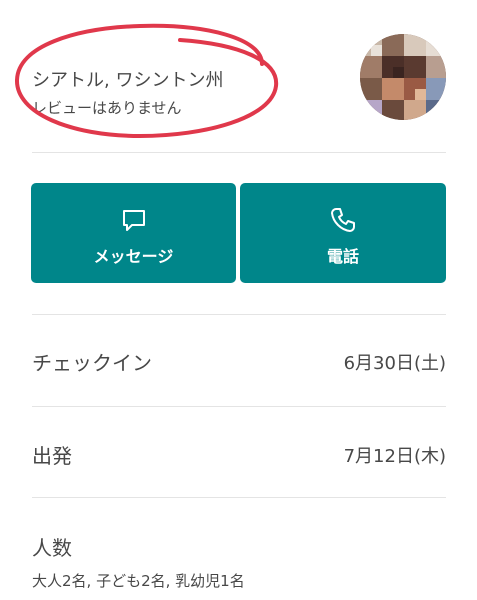 This screenshot has width=477, height=600. Describe the element at coordinates (394, 456) in the screenshot. I see `checkout-value: 7月12日(木)` at that location.